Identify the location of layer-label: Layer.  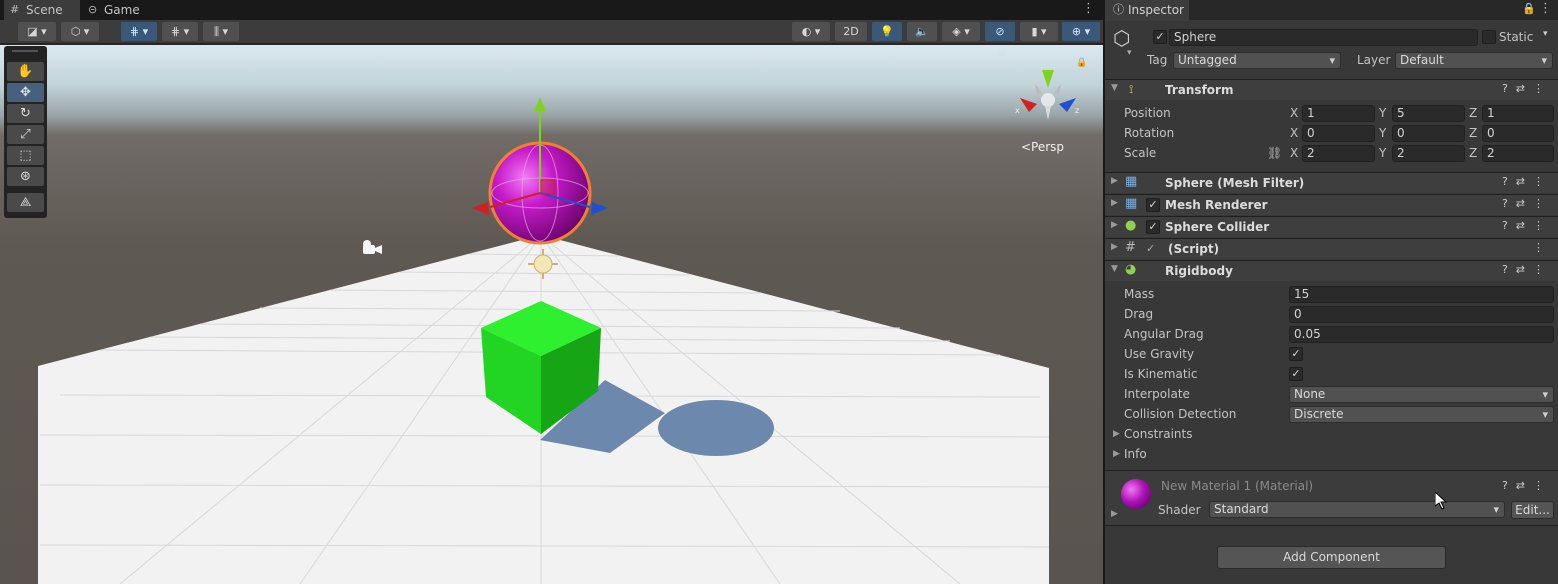
(1374, 60).